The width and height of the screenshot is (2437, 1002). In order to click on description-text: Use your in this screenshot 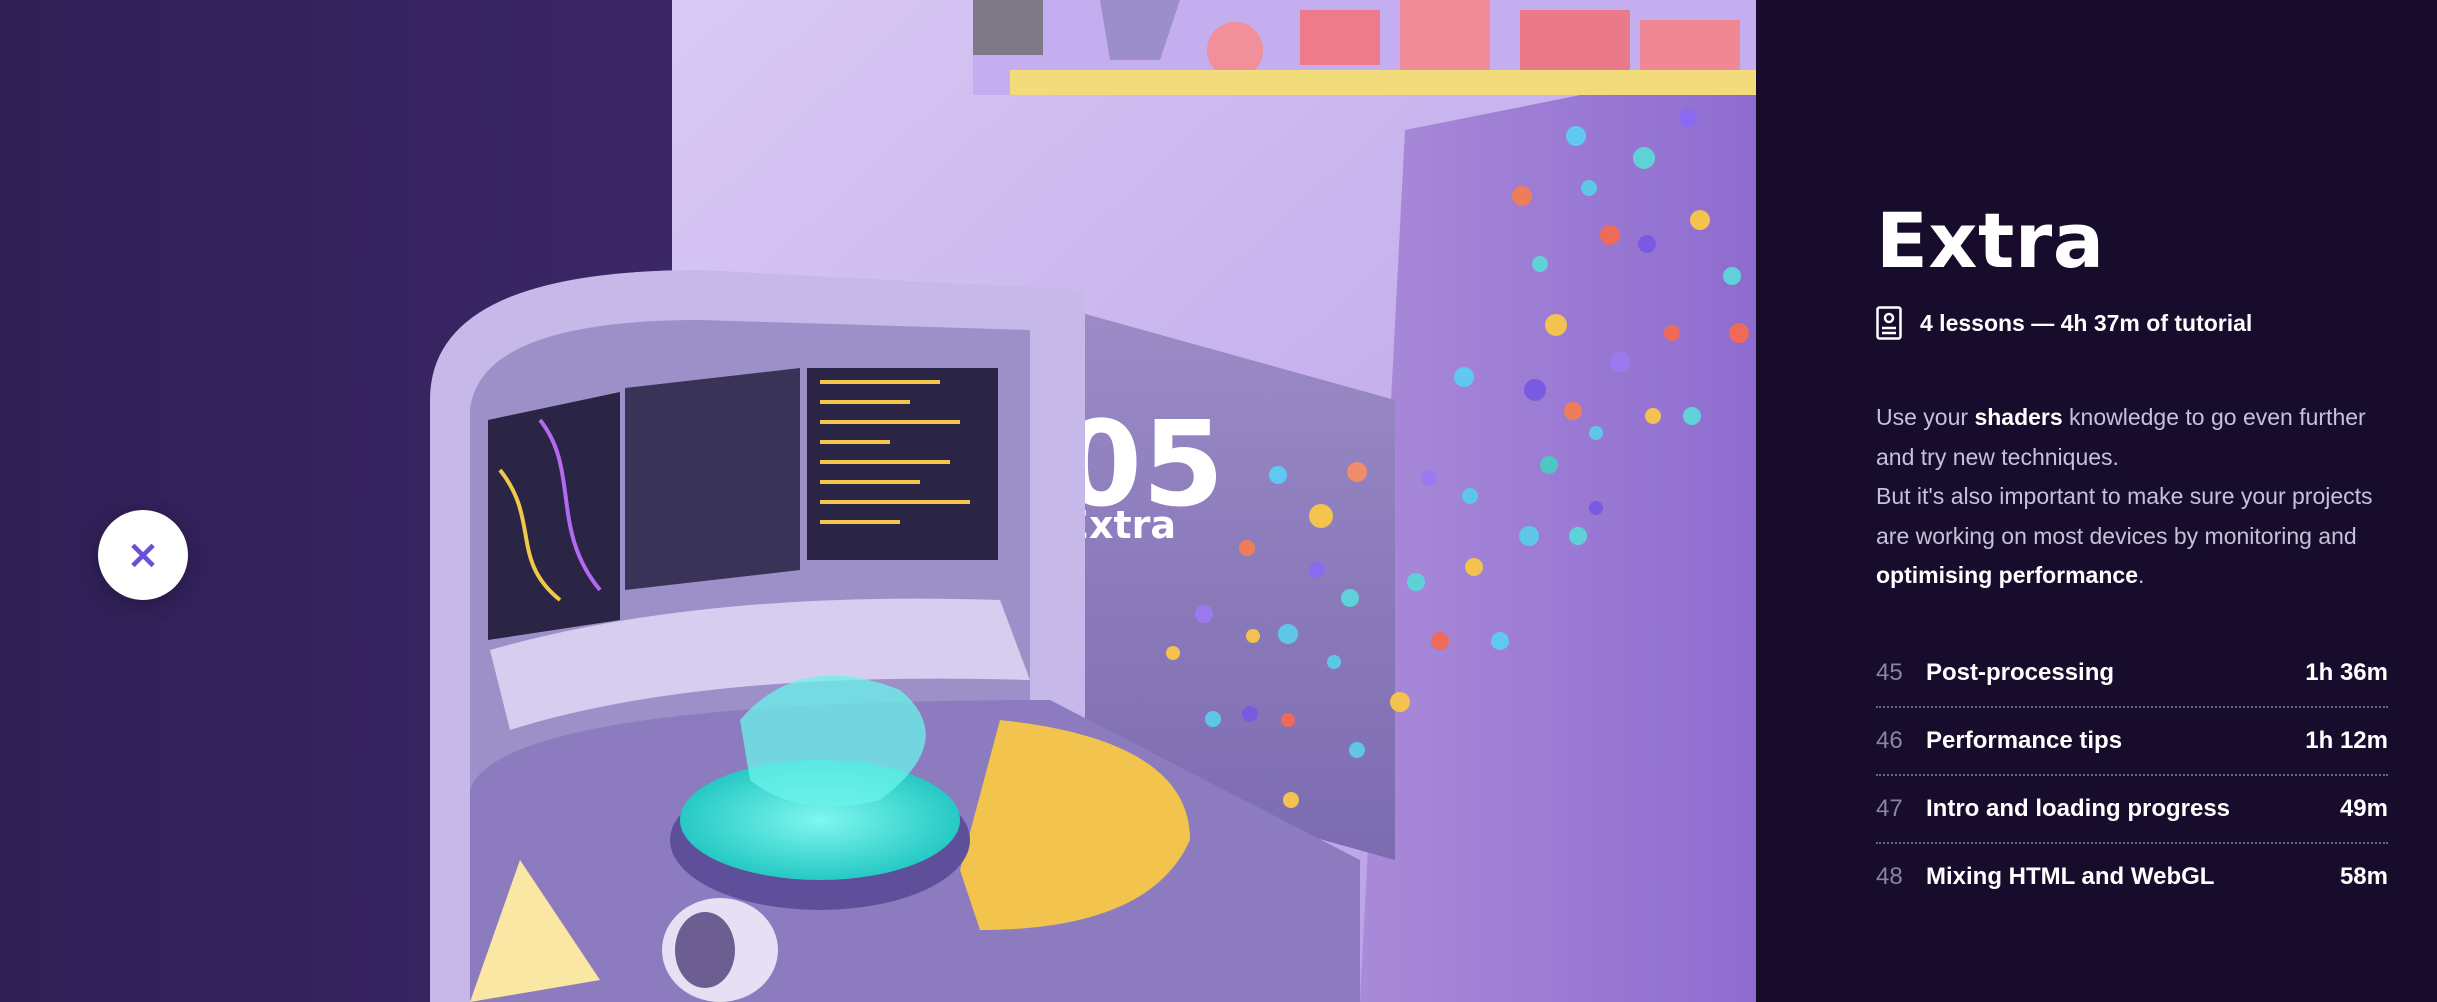, I will do `click(1925, 417)`.